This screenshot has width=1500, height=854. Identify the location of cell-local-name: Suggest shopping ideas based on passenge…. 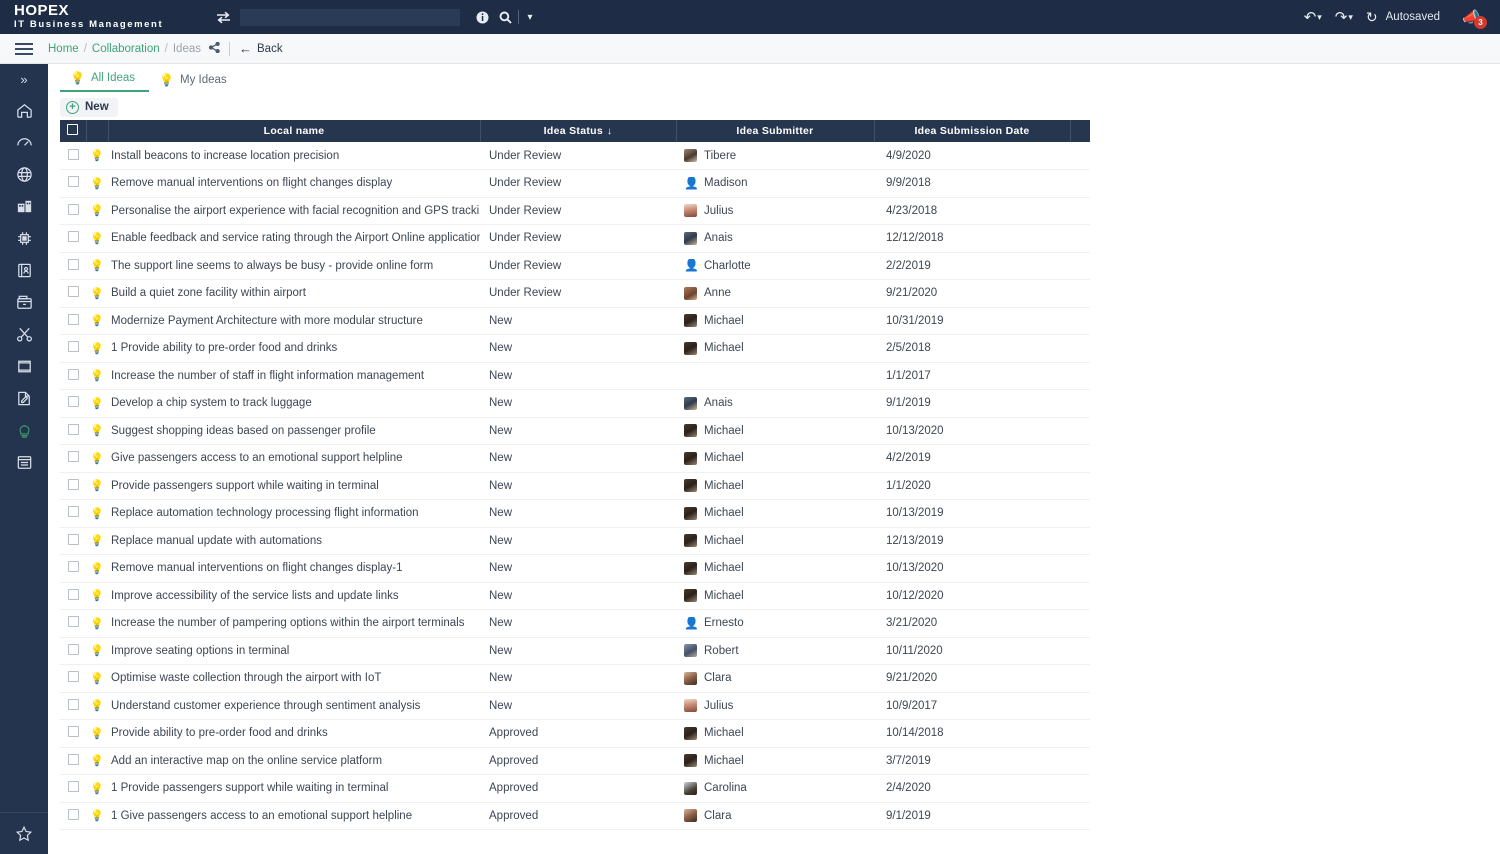
(294, 431).